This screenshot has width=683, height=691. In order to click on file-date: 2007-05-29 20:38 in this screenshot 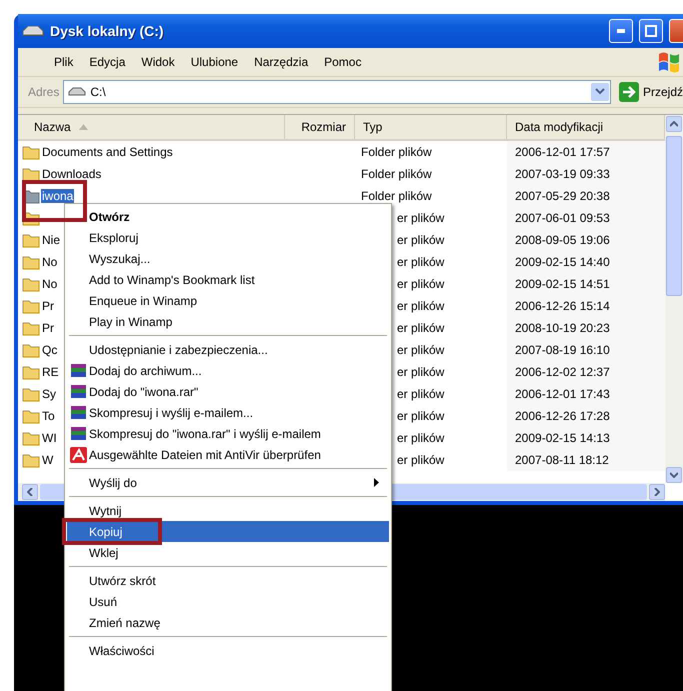, I will do `click(586, 196)`.